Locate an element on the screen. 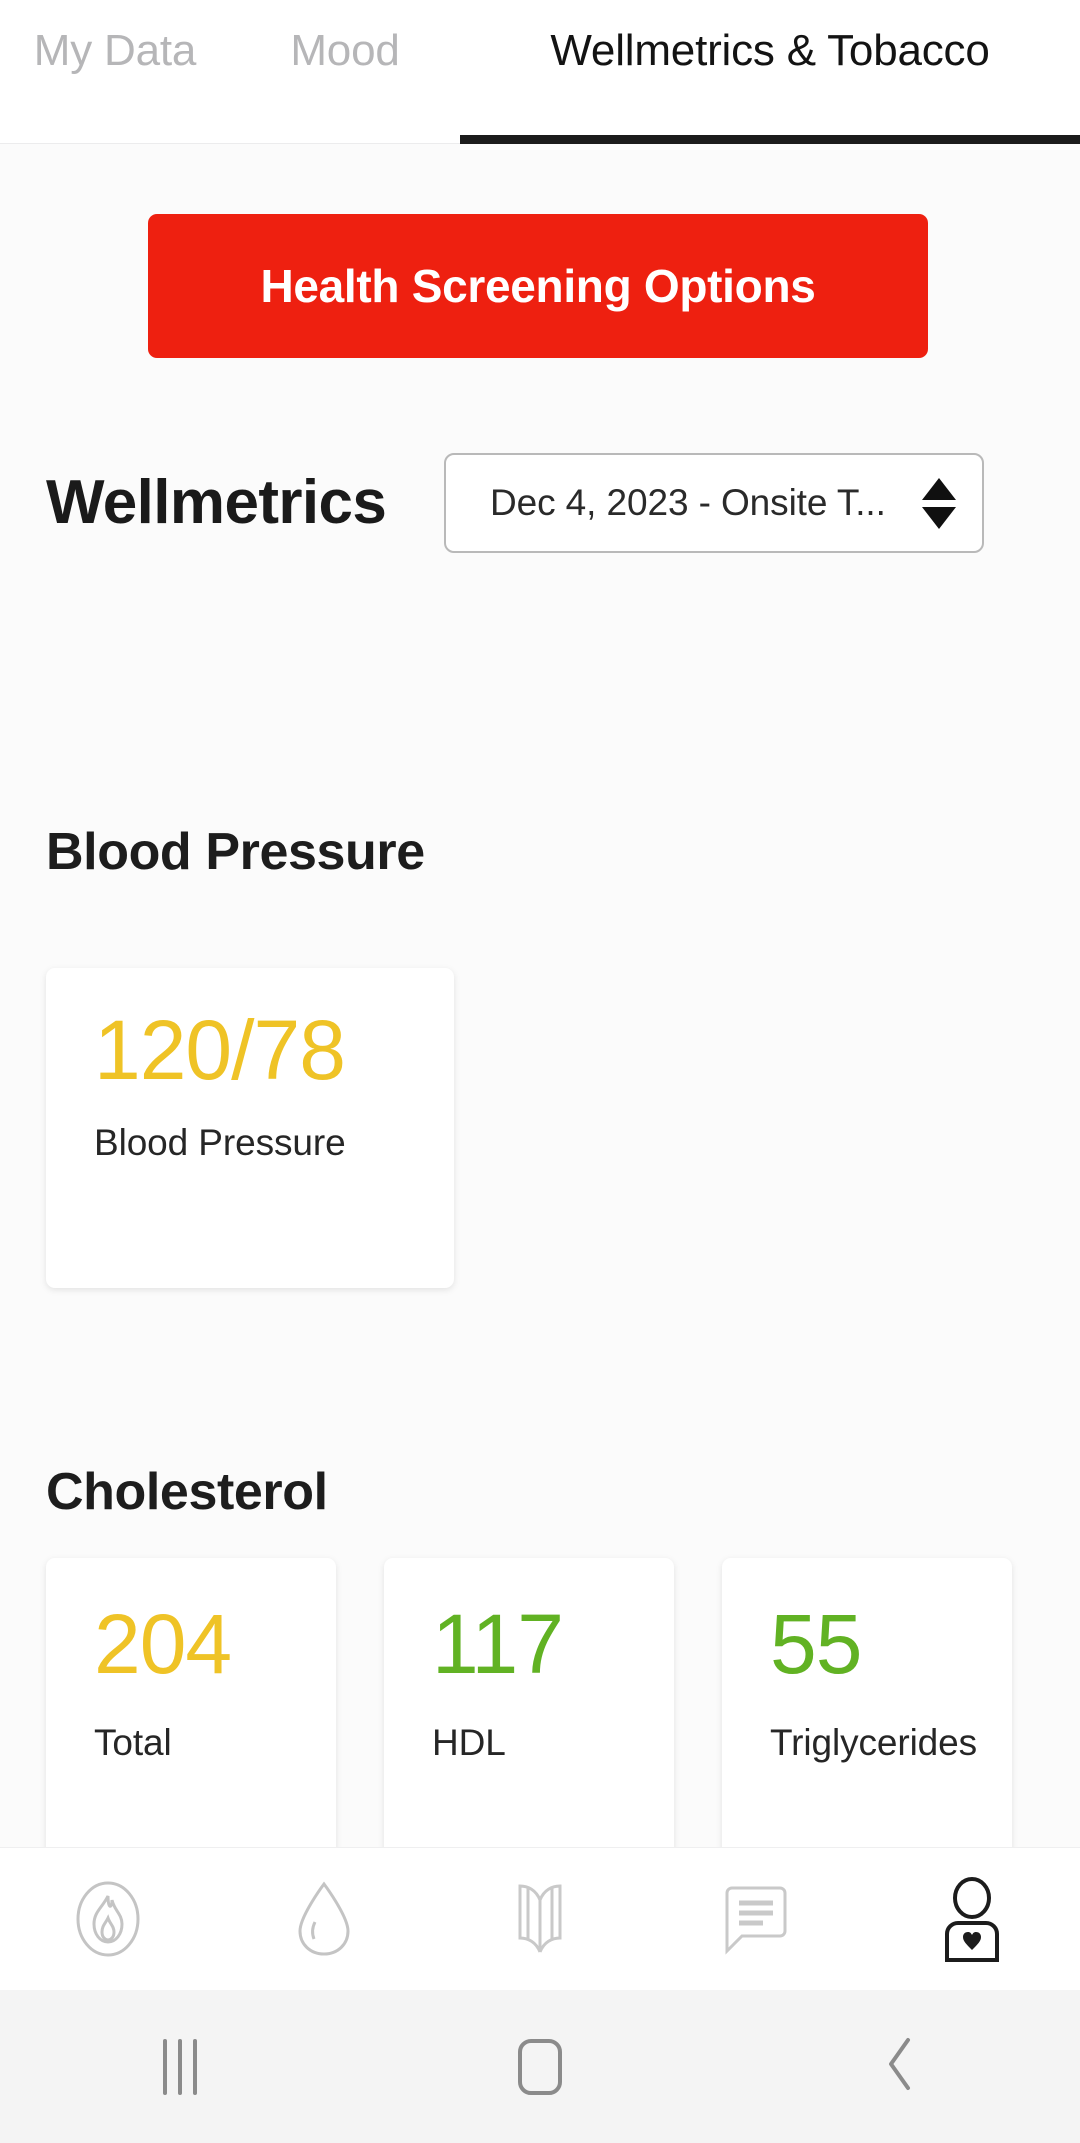 The image size is (1080, 2143). metric-label: Blood Pressure is located at coordinates (220, 1142).